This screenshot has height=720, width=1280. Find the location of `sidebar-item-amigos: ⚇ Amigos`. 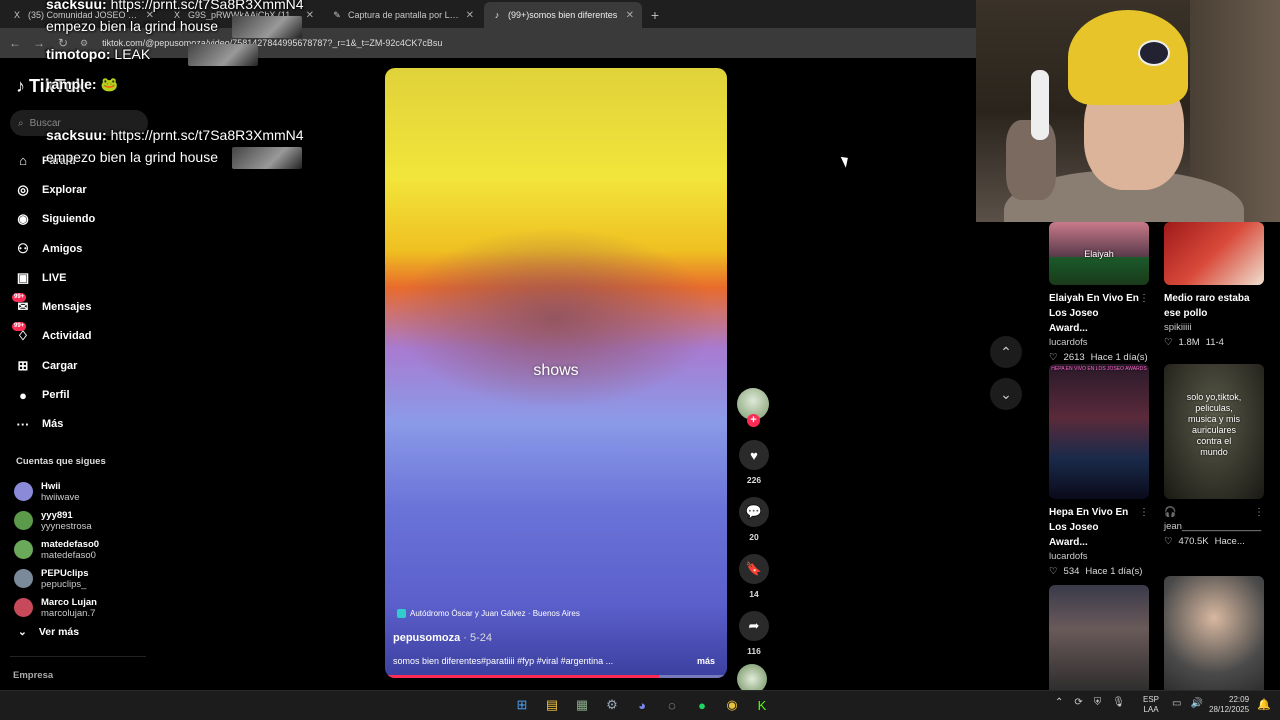

sidebar-item-amigos: ⚇ Amigos is located at coordinates (84, 248).